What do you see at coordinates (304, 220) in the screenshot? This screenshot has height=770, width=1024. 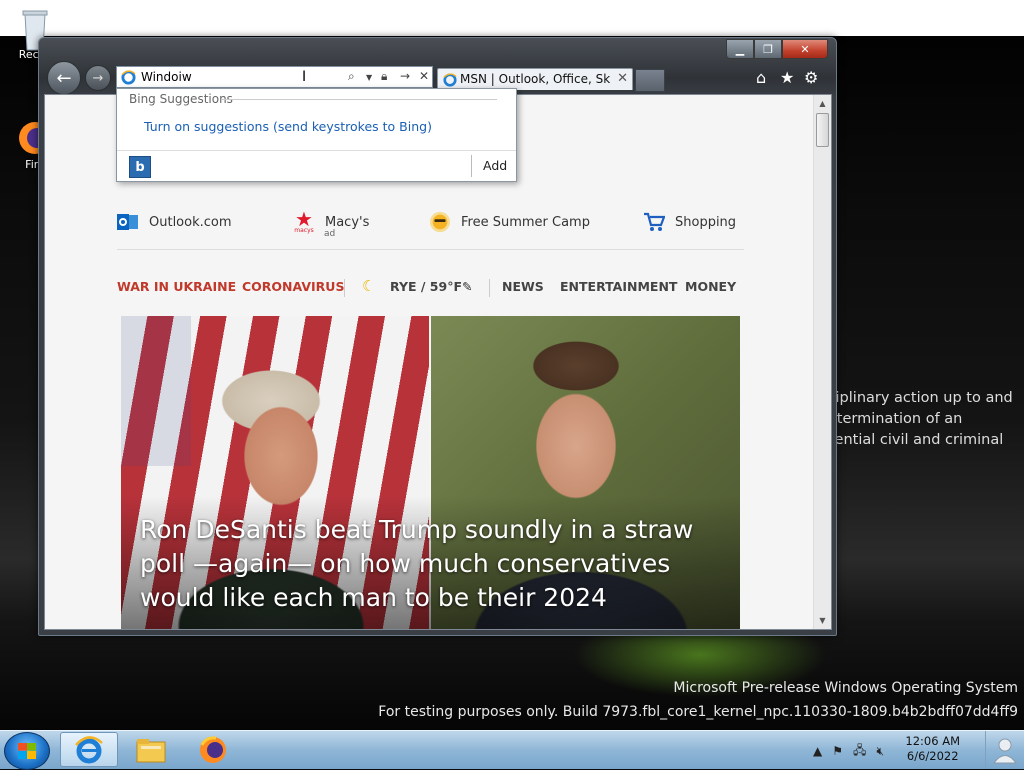 I see `macys-star-icon: ★ macys` at bounding box center [304, 220].